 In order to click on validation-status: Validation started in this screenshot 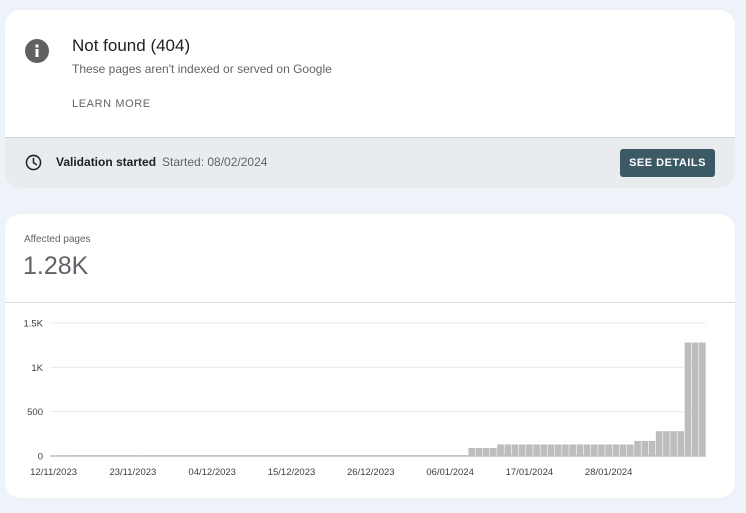, I will do `click(106, 162)`.